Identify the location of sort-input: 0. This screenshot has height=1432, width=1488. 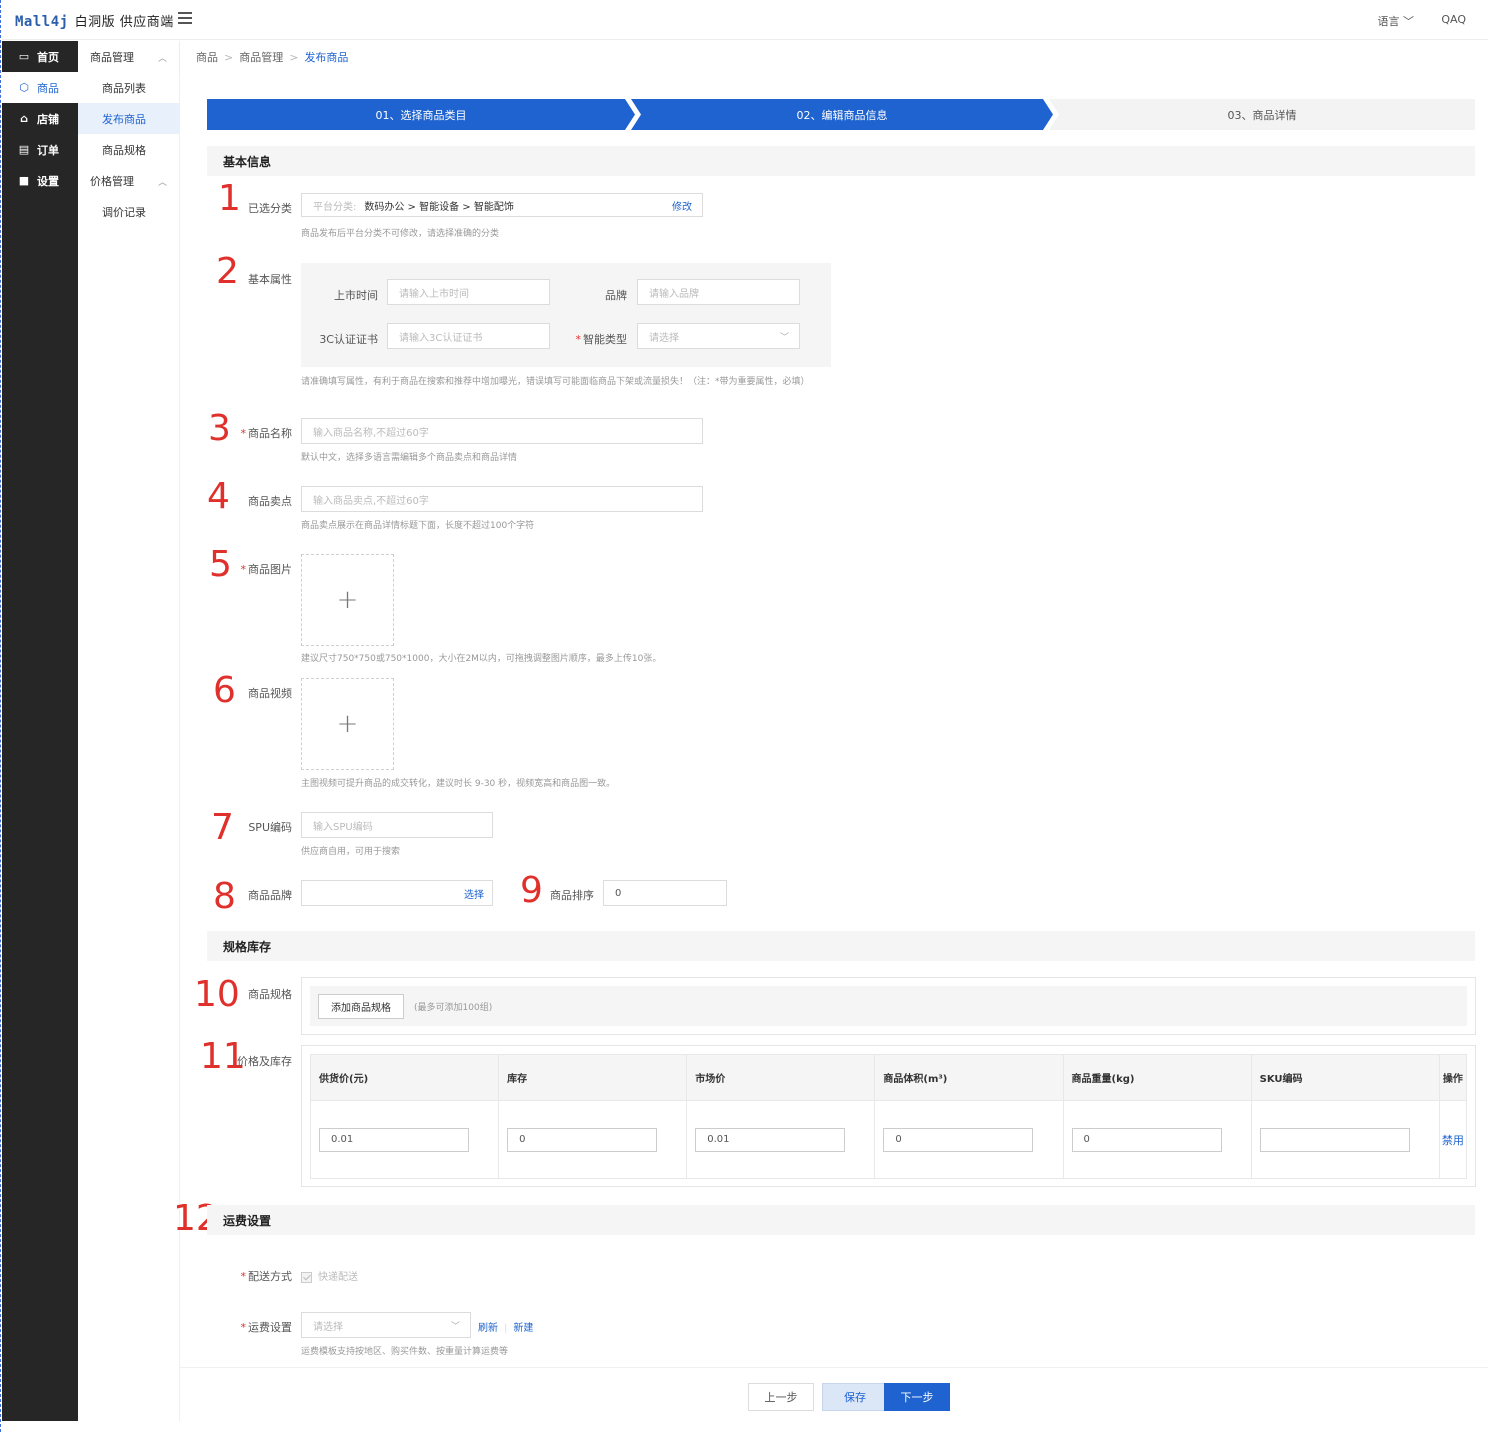
(665, 893).